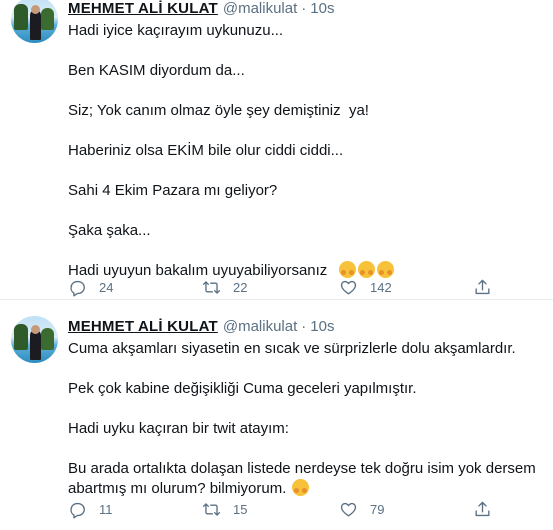 The height and width of the screenshot is (530, 553). Describe the element at coordinates (240, 287) in the screenshot. I see `retweet-count: 22` at that location.